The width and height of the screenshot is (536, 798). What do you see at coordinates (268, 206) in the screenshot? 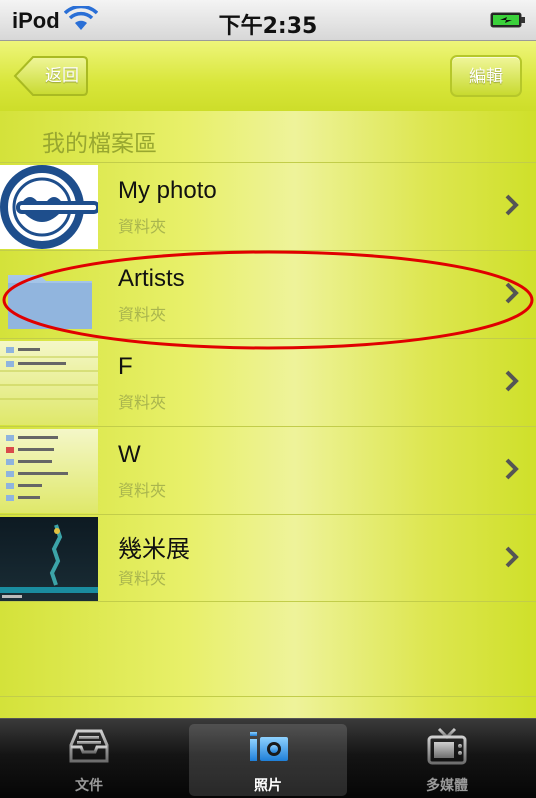
I see `folder-row-my-photo: My photo 資料夾` at bounding box center [268, 206].